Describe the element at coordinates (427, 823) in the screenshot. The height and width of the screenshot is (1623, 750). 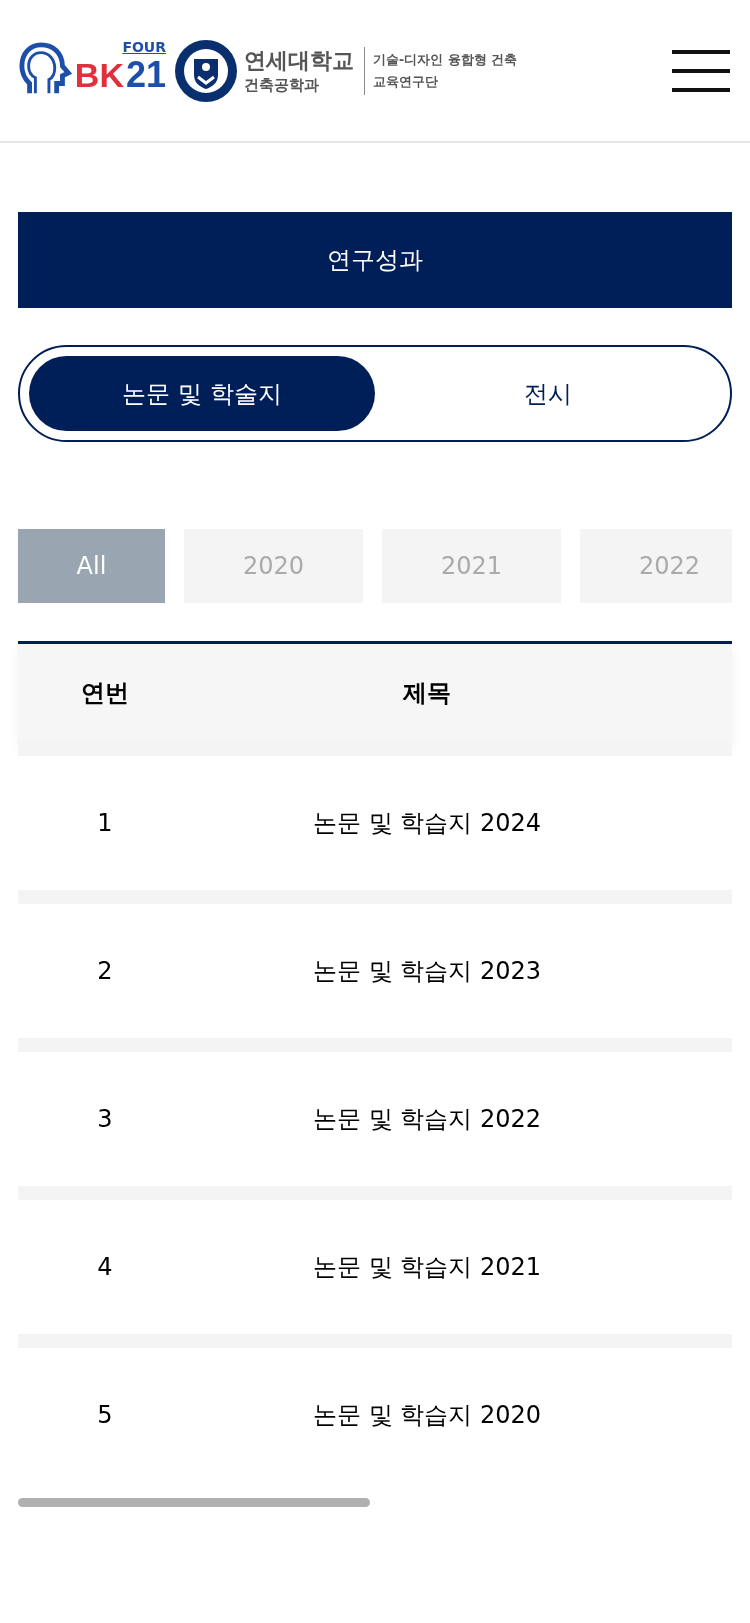
I see `table-cell-text: 논문 및 학습지 2024` at that location.